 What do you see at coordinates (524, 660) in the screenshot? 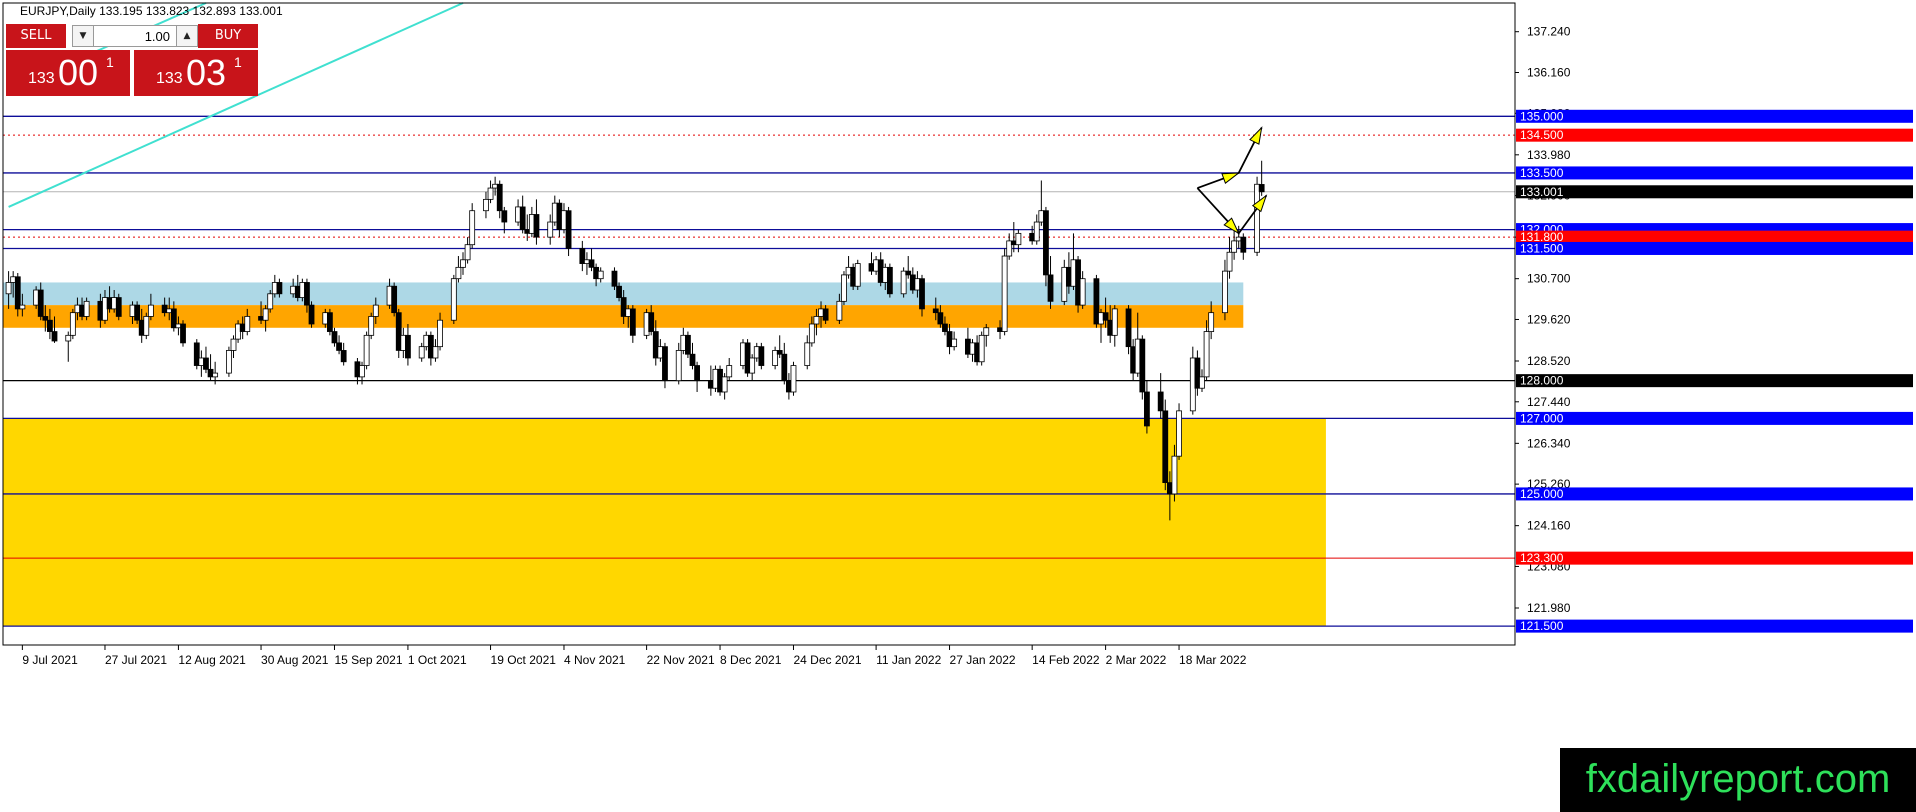
I see `x-tick-label: 19 Oct 2021` at bounding box center [524, 660].